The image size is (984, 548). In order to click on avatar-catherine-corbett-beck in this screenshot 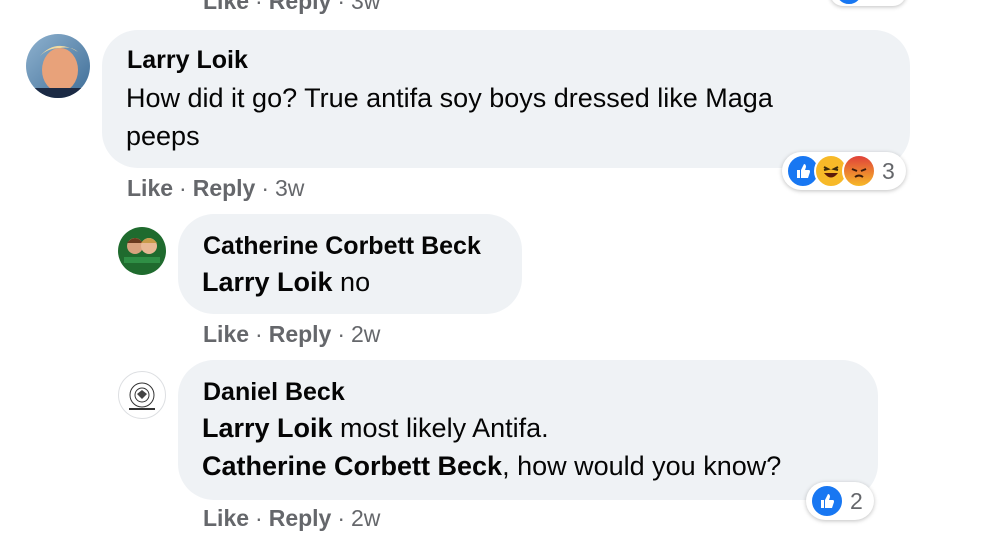, I will do `click(142, 251)`.